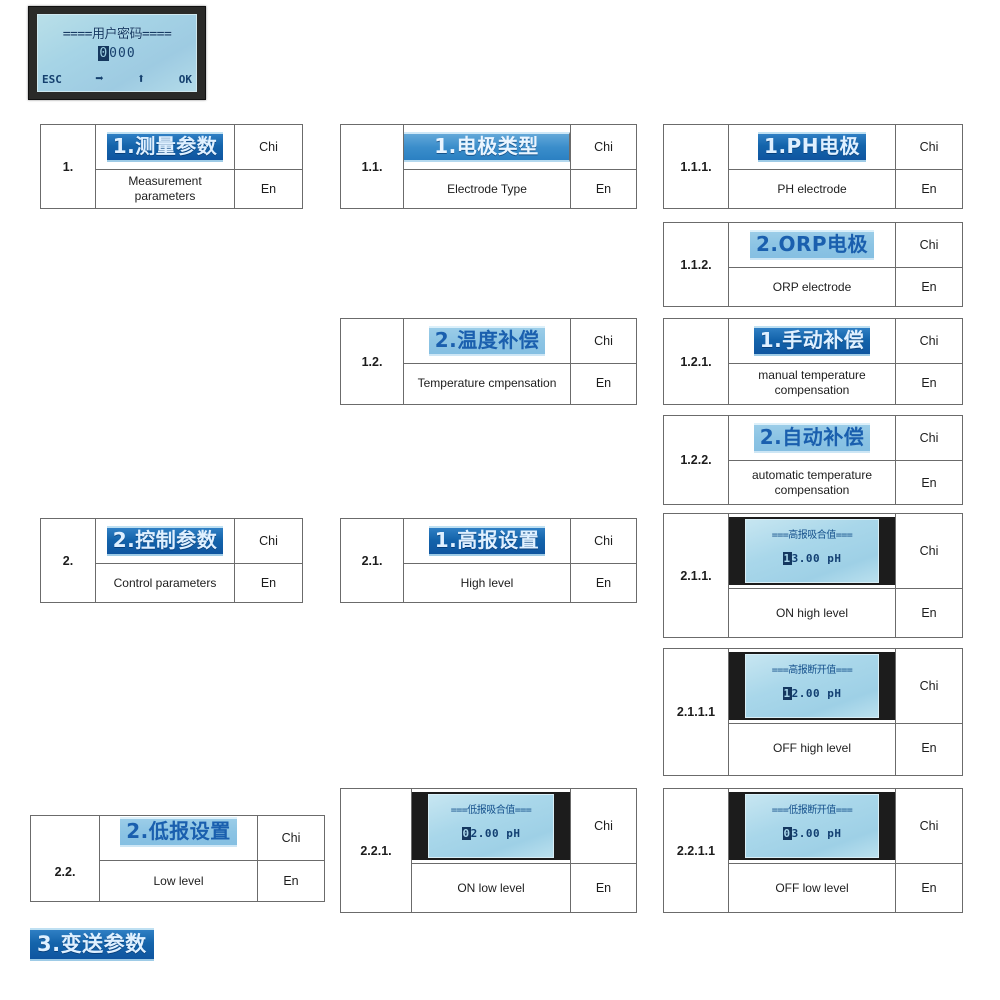 Image resolution: width=1000 pixels, height=1000 pixels. Describe the element at coordinates (178, 832) in the screenshot. I see `lcd-label: 2.低报设置` at that location.